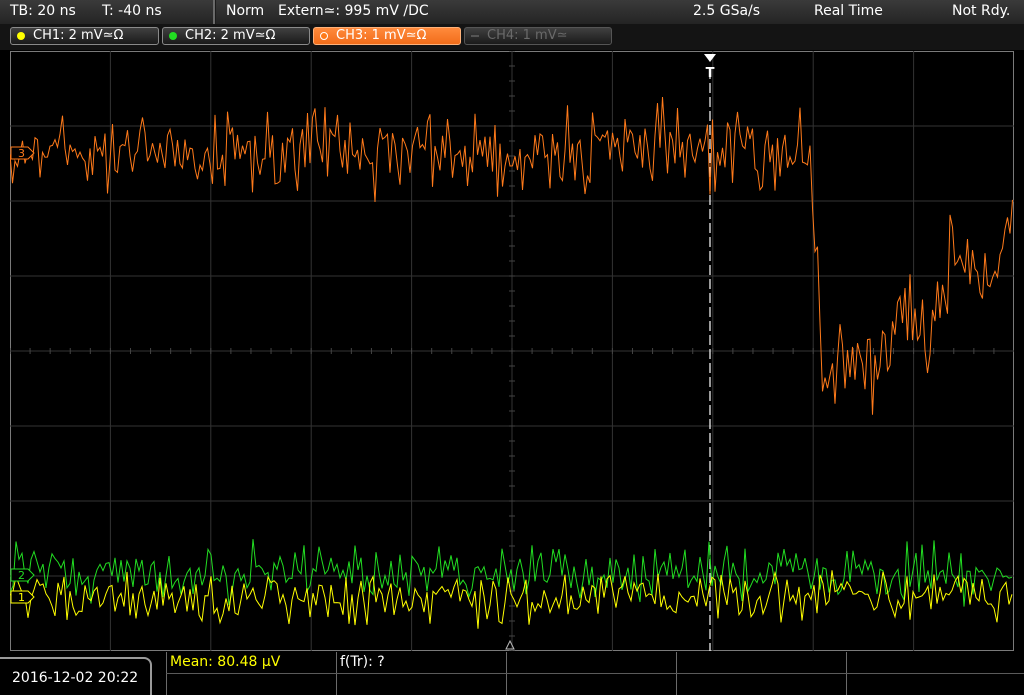  I want to click on channel-1-label: CH1: 2 mV≃Ω, so click(78, 35).